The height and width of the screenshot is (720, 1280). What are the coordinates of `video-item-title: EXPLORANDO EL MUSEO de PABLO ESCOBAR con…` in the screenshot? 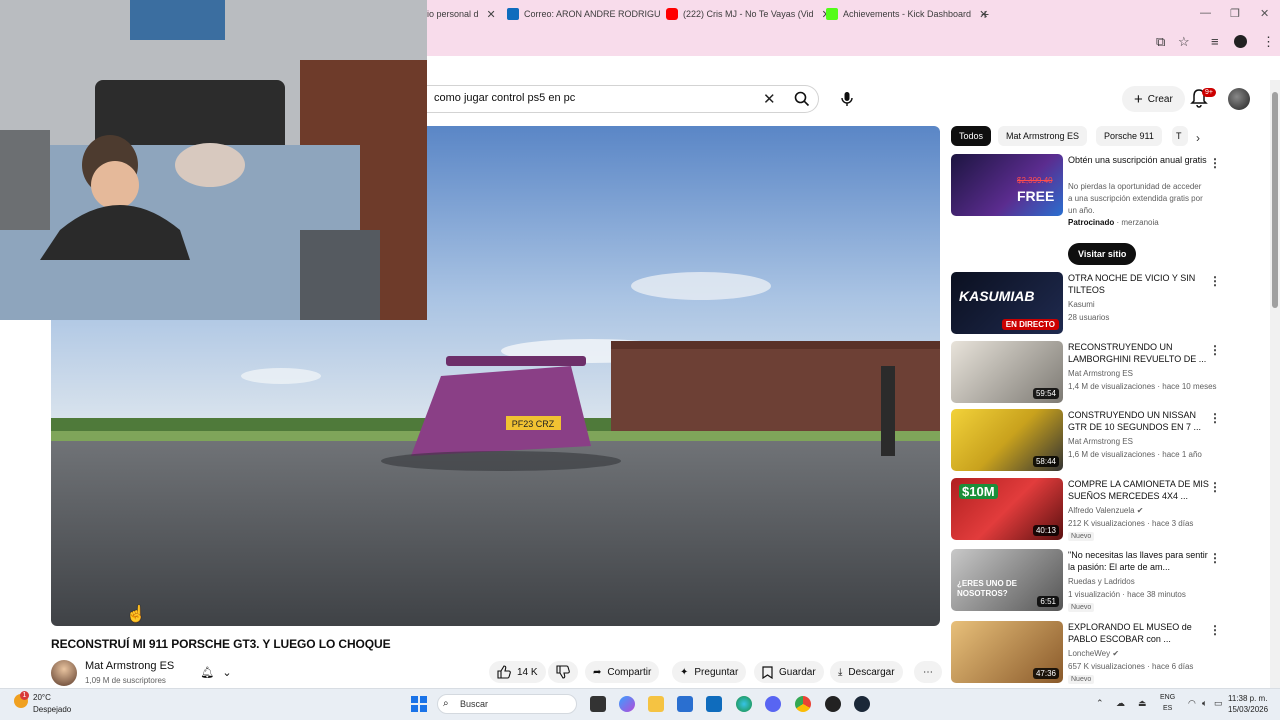 It's located at (1142, 633).